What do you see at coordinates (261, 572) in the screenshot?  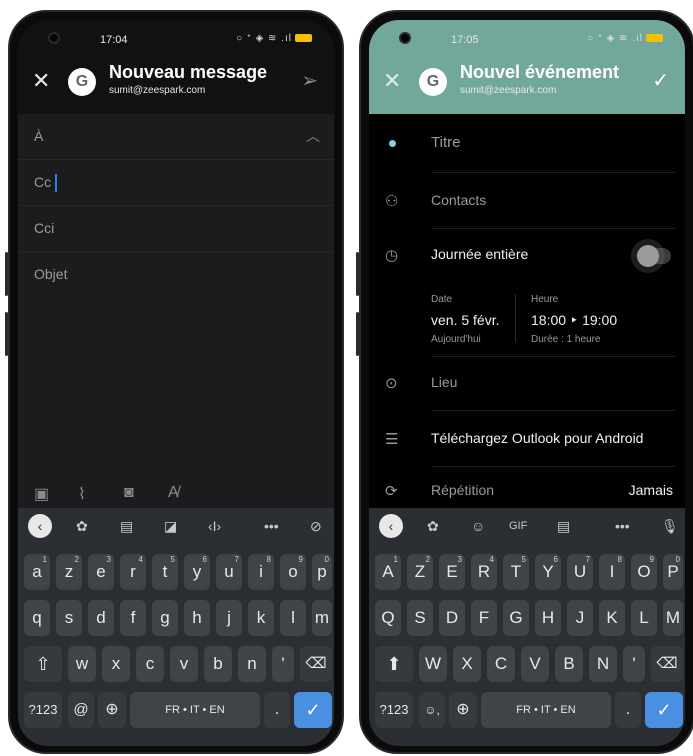 I see `key: i8` at bounding box center [261, 572].